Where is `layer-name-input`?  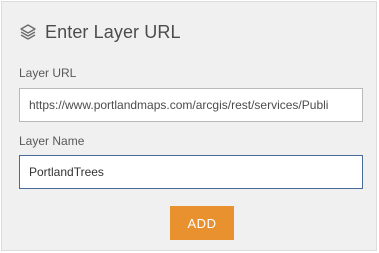
layer-name-input is located at coordinates (191, 172).